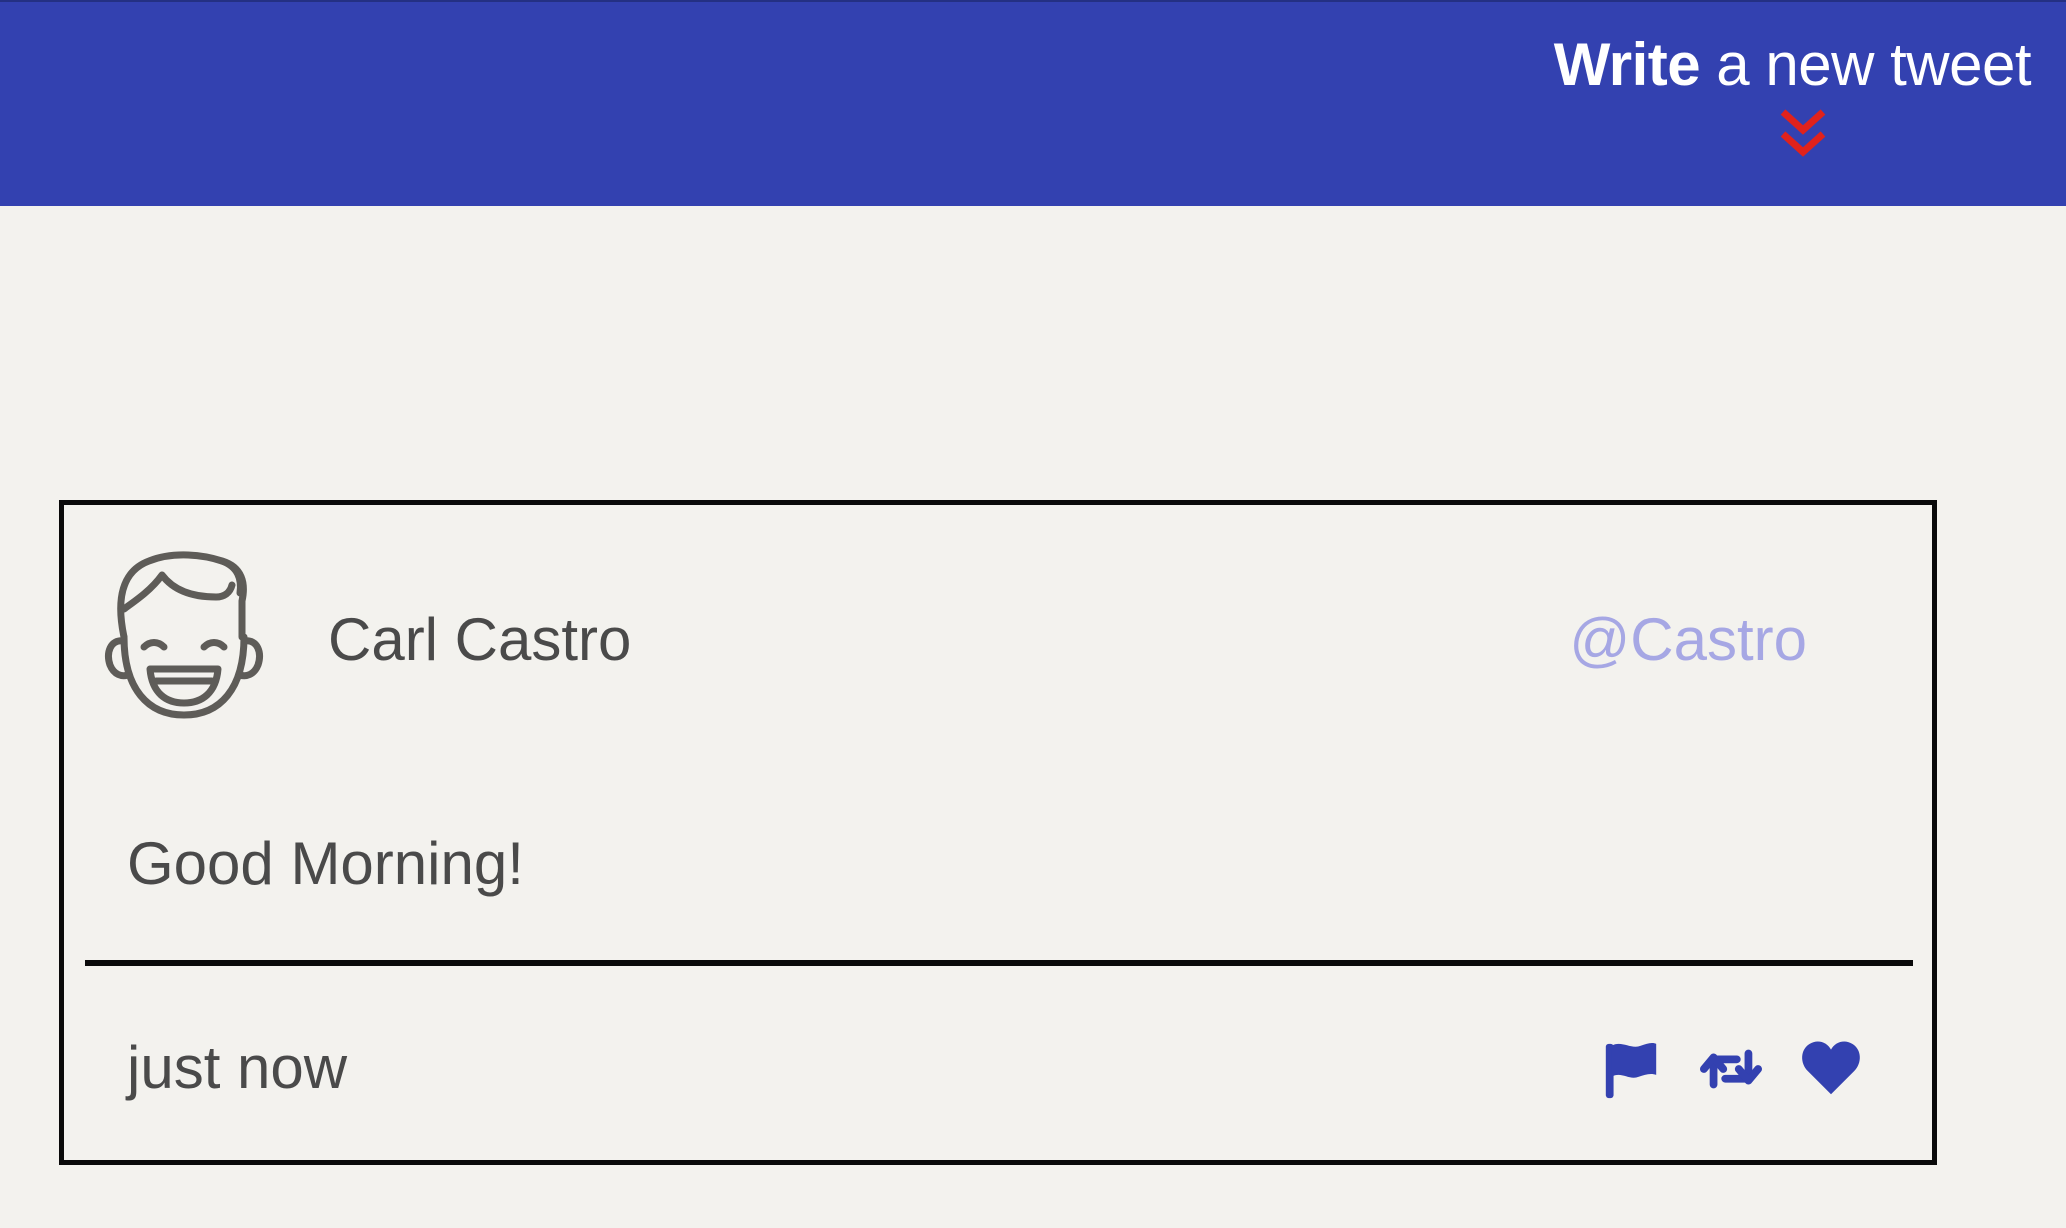 The height and width of the screenshot is (1228, 2066). I want to click on tweet-timestamp: just now, so click(237, 1067).